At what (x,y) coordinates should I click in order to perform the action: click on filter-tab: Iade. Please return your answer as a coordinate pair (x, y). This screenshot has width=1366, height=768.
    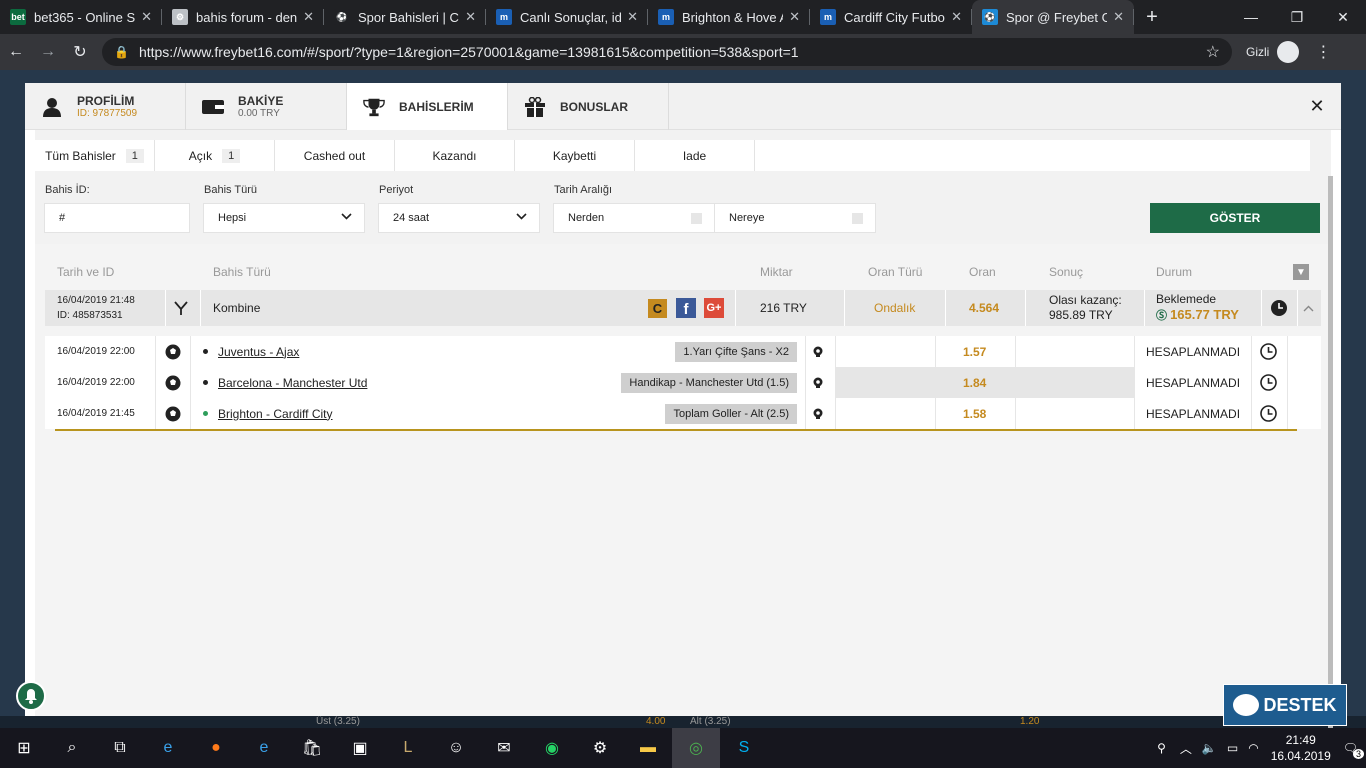
    Looking at the image, I should click on (695, 155).